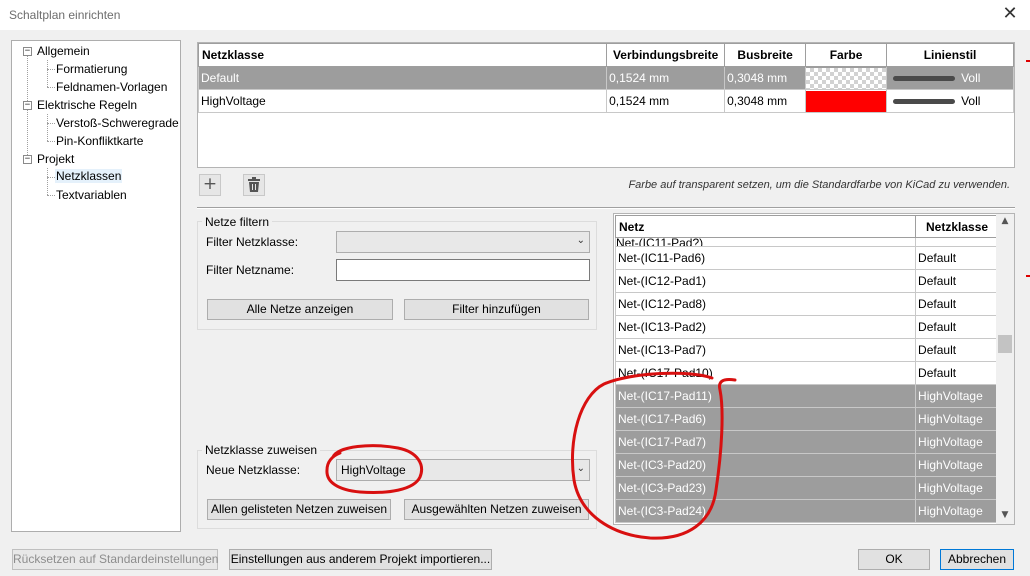 This screenshot has width=1030, height=576. Describe the element at coordinates (496, 309) in the screenshot. I see `add-filter-button: Filter hinzufügen` at that location.